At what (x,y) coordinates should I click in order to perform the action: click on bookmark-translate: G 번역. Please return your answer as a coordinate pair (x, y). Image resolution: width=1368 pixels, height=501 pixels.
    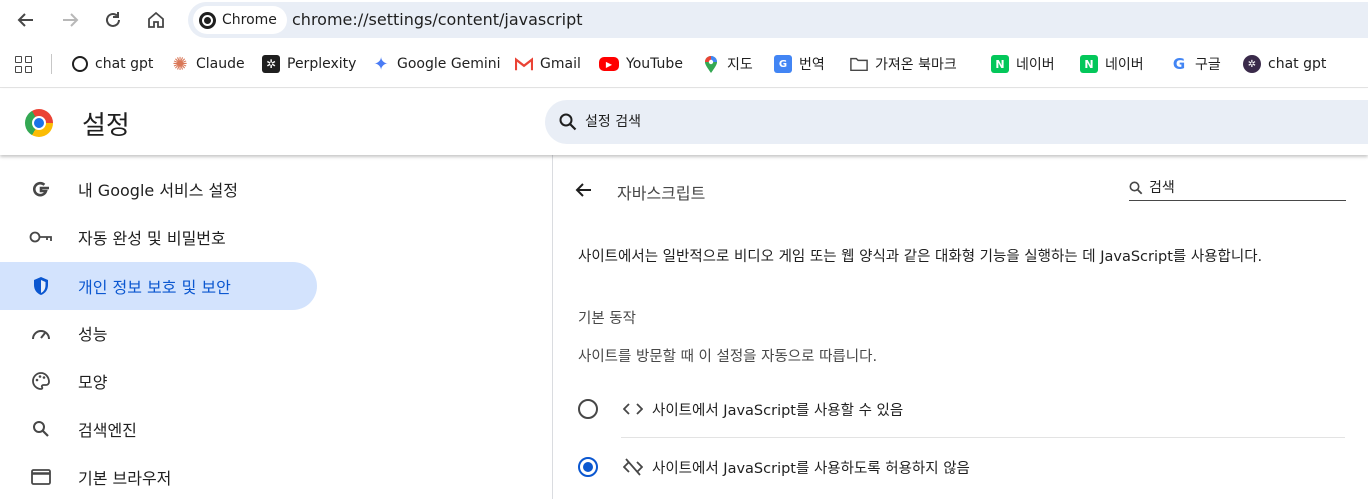
    Looking at the image, I should click on (799, 64).